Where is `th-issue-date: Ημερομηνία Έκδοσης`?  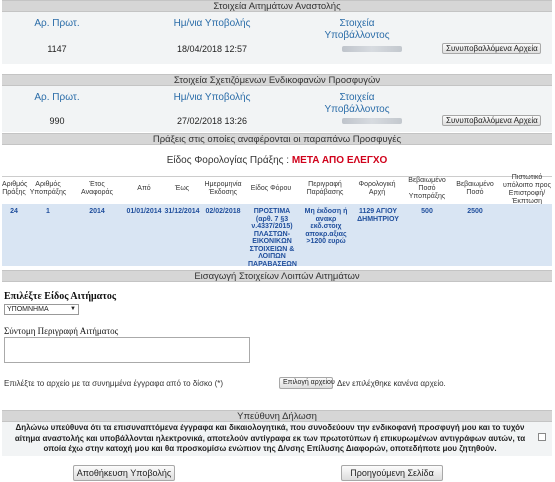
th-issue-date: Ημερομηνία Έκδοσης is located at coordinates (223, 188).